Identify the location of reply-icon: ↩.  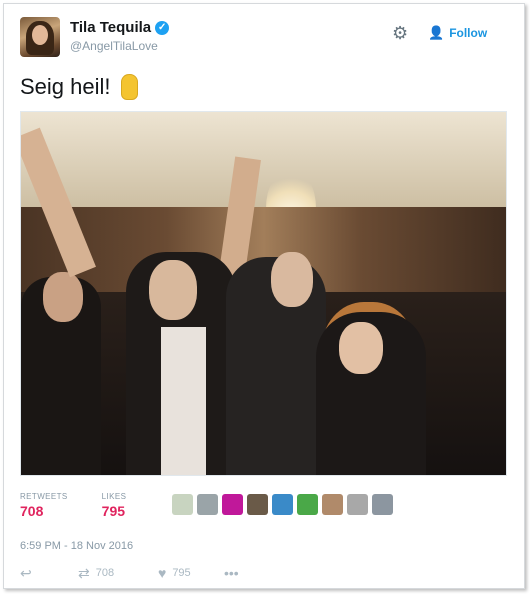
(26, 573).